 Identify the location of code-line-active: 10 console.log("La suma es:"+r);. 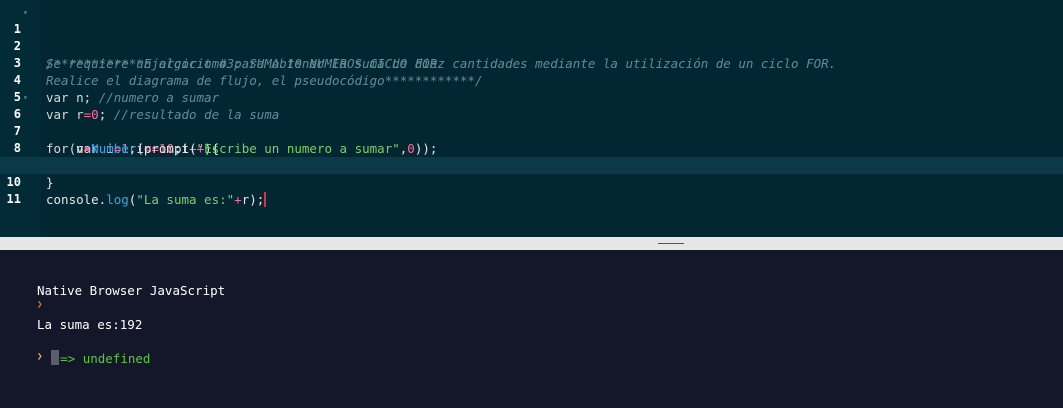
(531, 182).